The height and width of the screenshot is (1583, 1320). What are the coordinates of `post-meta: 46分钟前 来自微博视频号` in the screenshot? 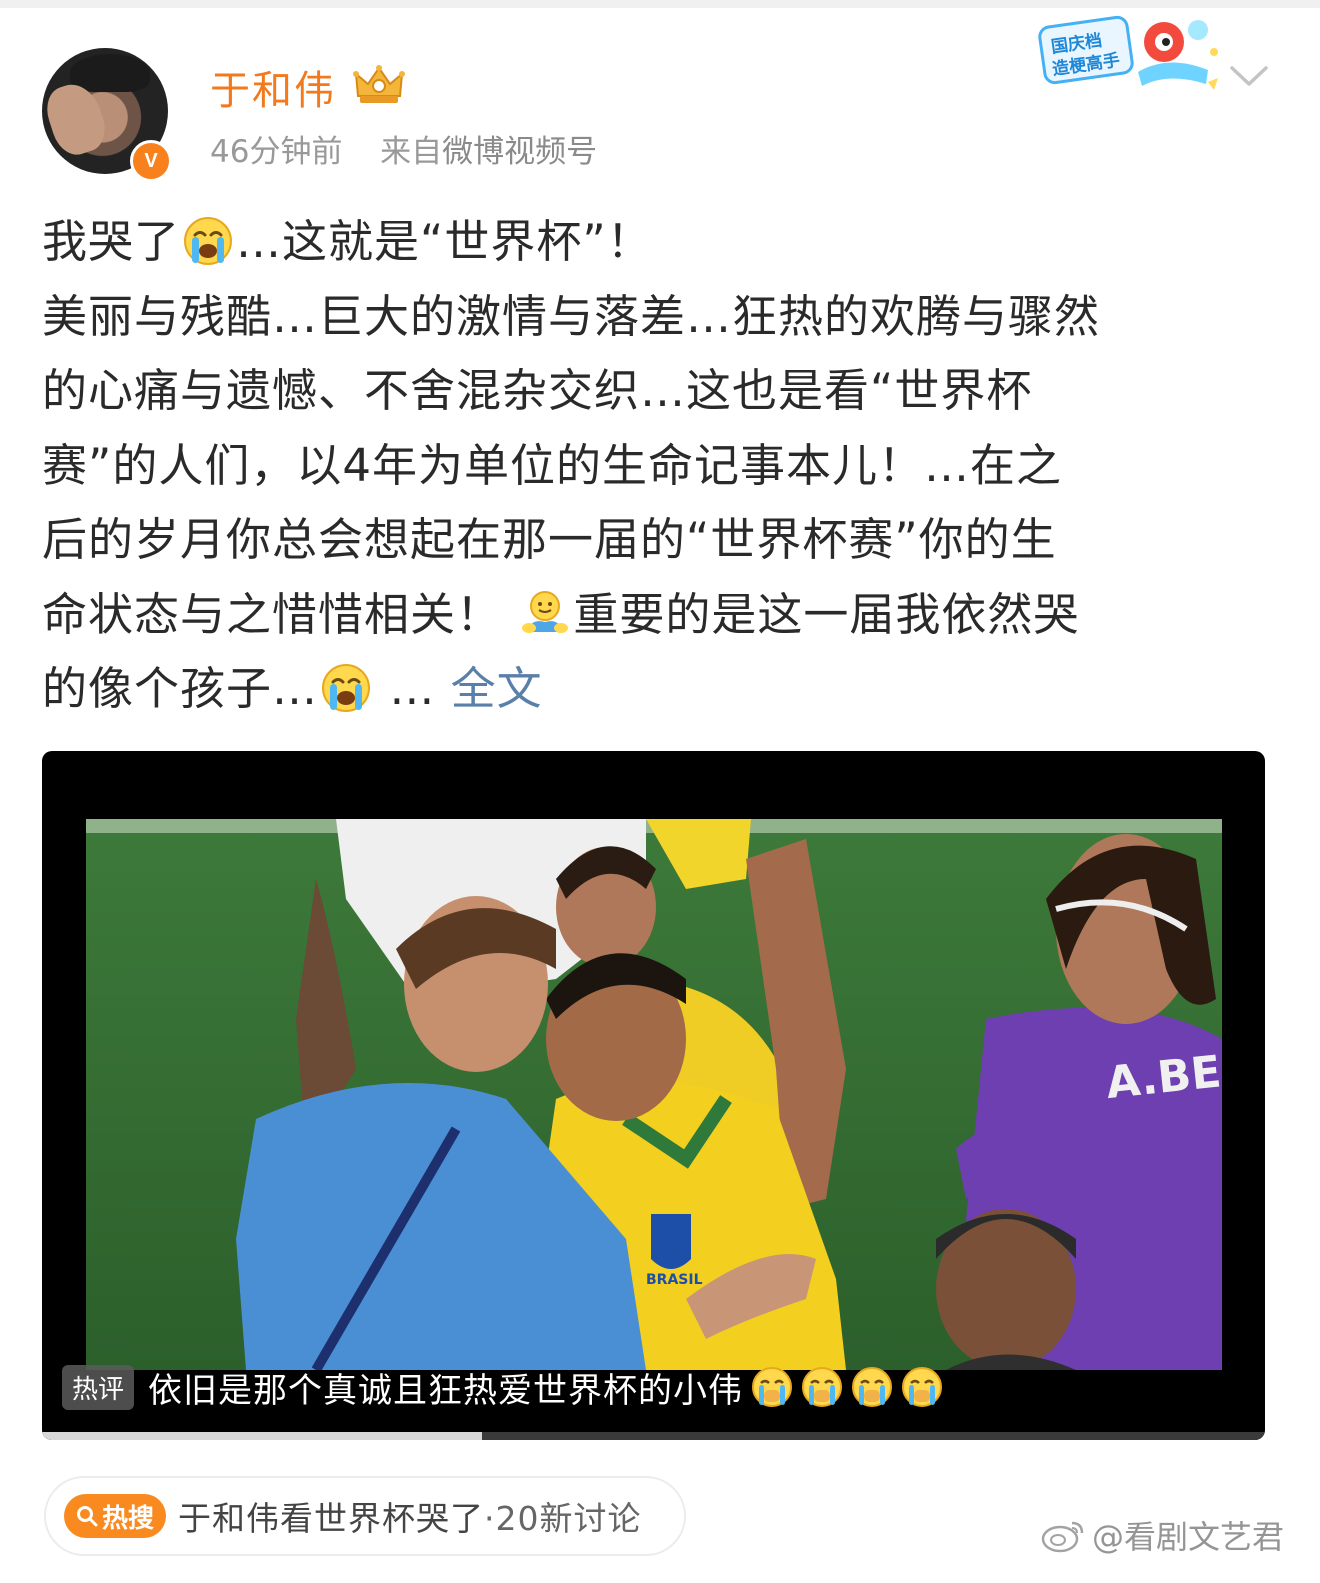 It's located at (403, 148).